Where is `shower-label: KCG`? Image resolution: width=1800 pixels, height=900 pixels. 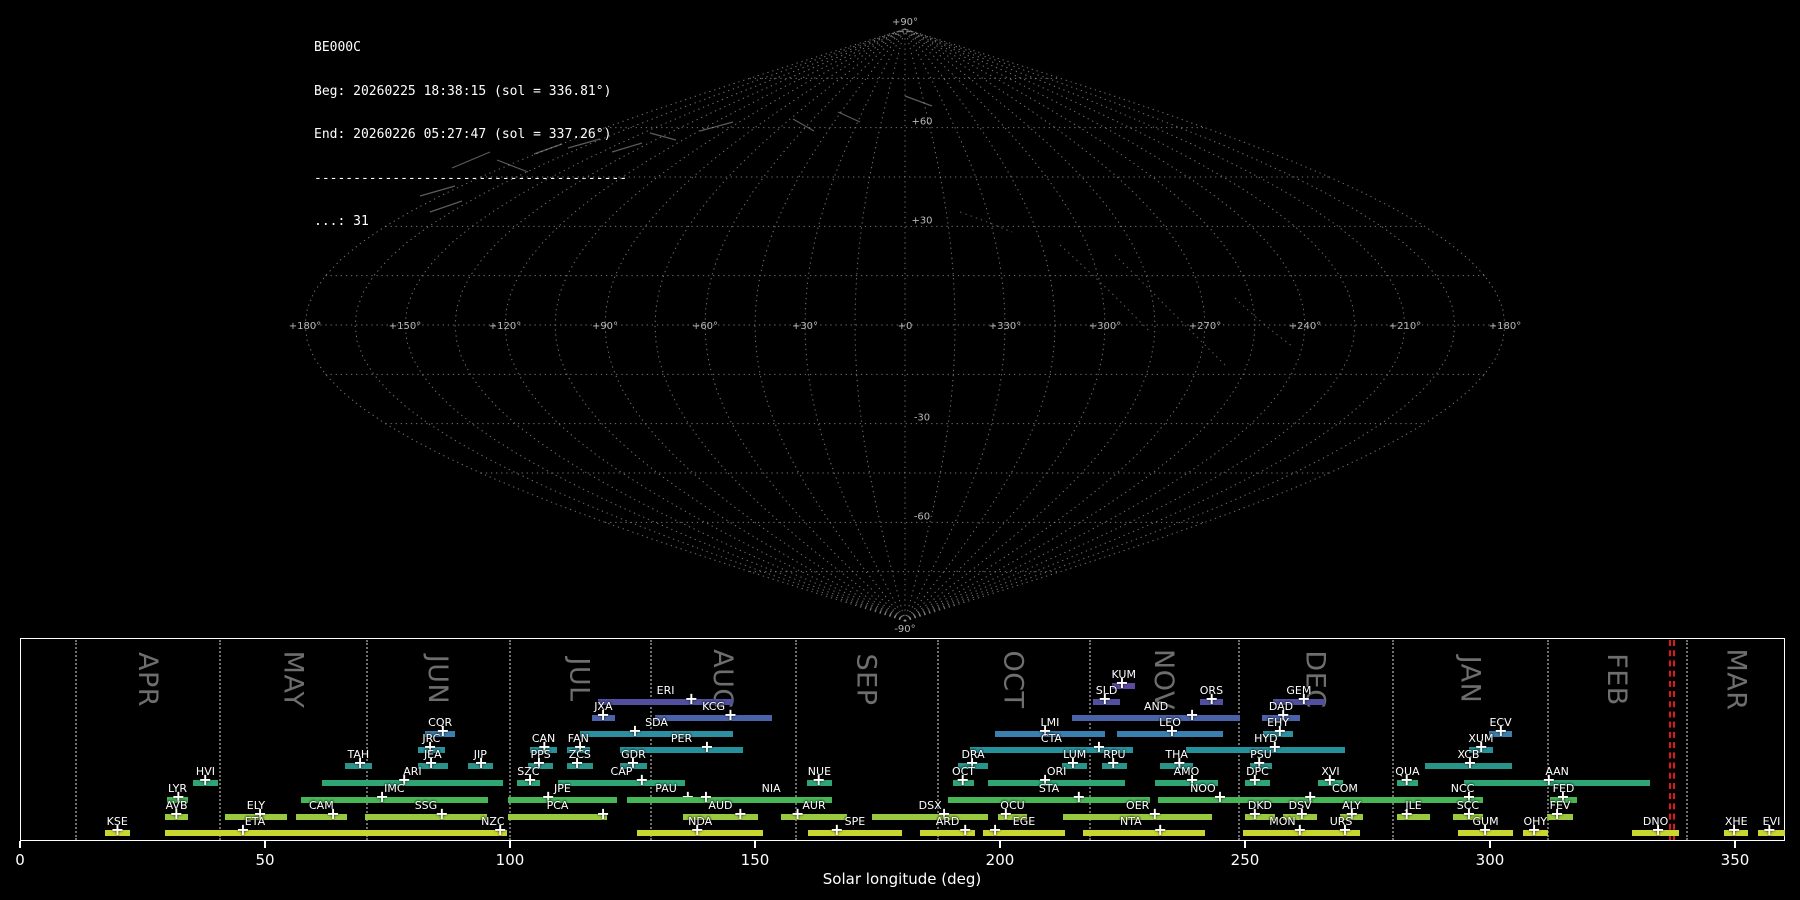 shower-label: KCG is located at coordinates (713, 706).